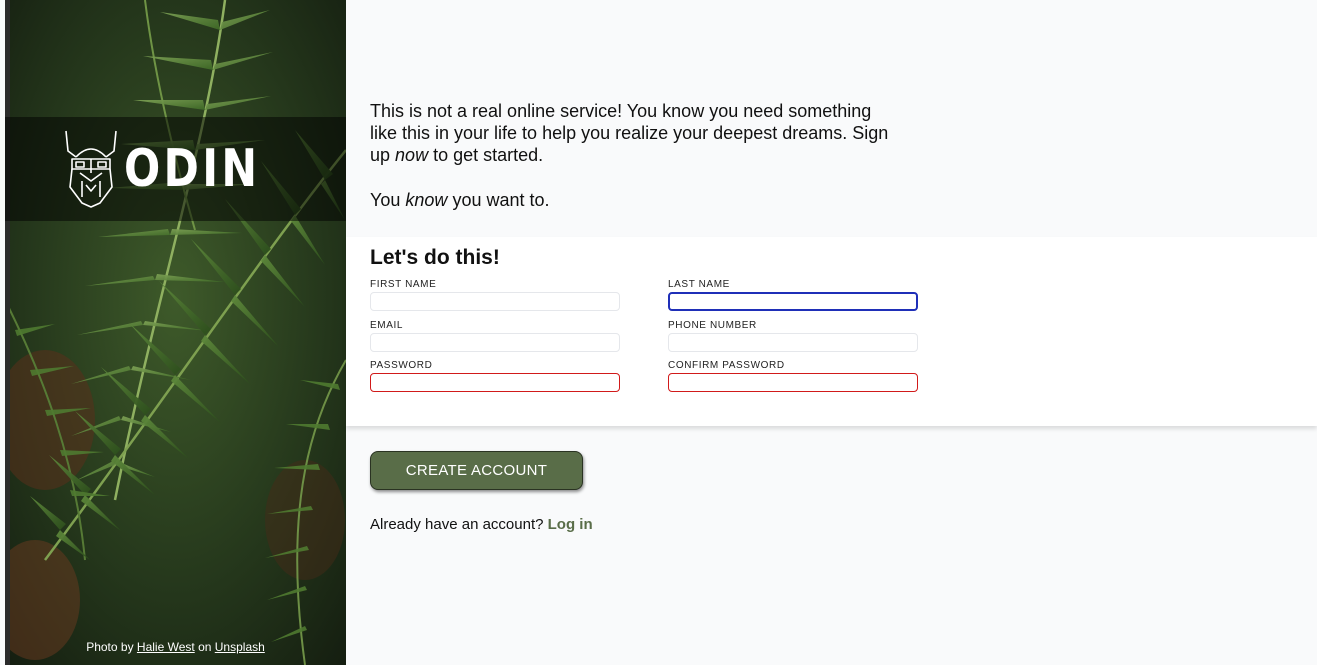  Describe the element at coordinates (192, 169) in the screenshot. I see `logo-wordmark: ODIN` at that location.